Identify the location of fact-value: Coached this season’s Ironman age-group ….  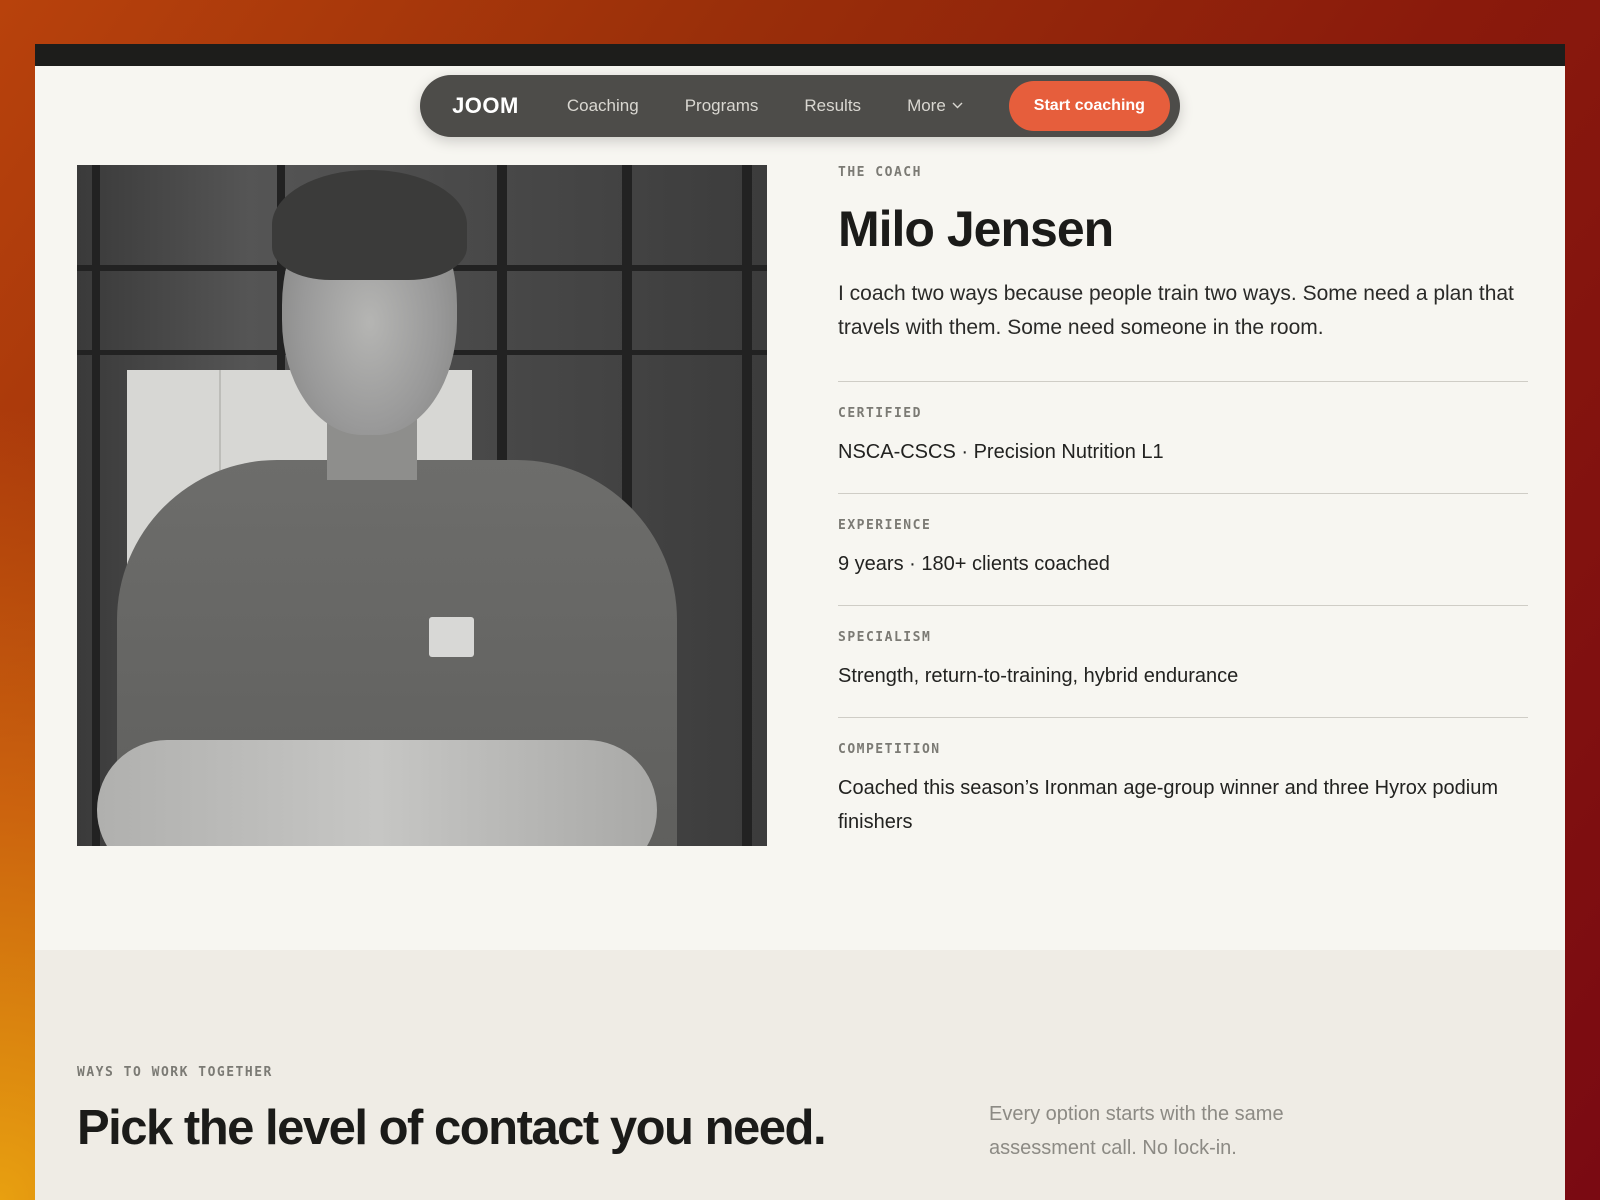
(1168, 805).